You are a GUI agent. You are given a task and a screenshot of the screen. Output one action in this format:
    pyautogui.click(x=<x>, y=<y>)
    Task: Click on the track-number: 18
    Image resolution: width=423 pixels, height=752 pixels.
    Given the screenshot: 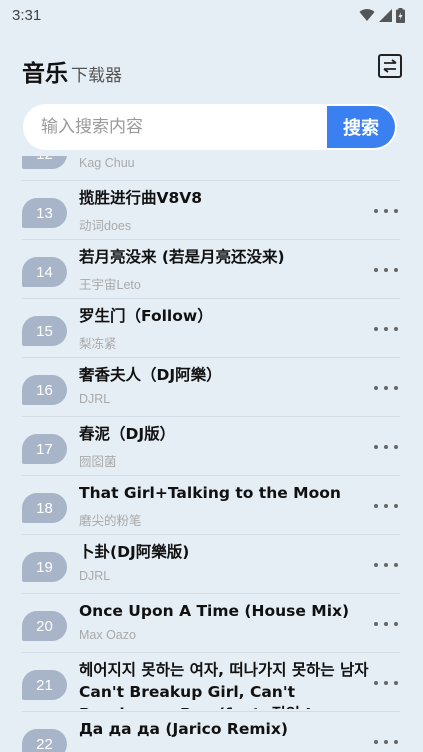 What is the action you would take?
    pyautogui.click(x=44, y=508)
    